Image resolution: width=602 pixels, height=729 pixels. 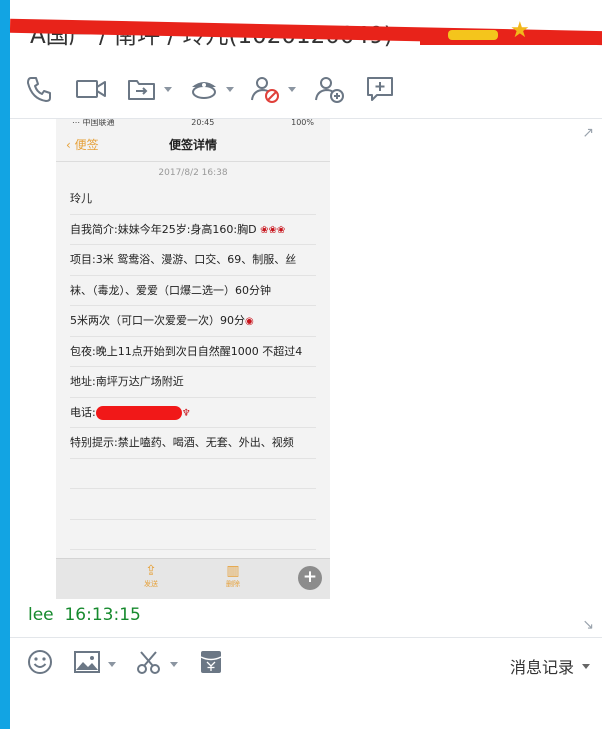 What do you see at coordinates (233, 571) in the screenshot?
I see `trash-icon: ▥` at bounding box center [233, 571].